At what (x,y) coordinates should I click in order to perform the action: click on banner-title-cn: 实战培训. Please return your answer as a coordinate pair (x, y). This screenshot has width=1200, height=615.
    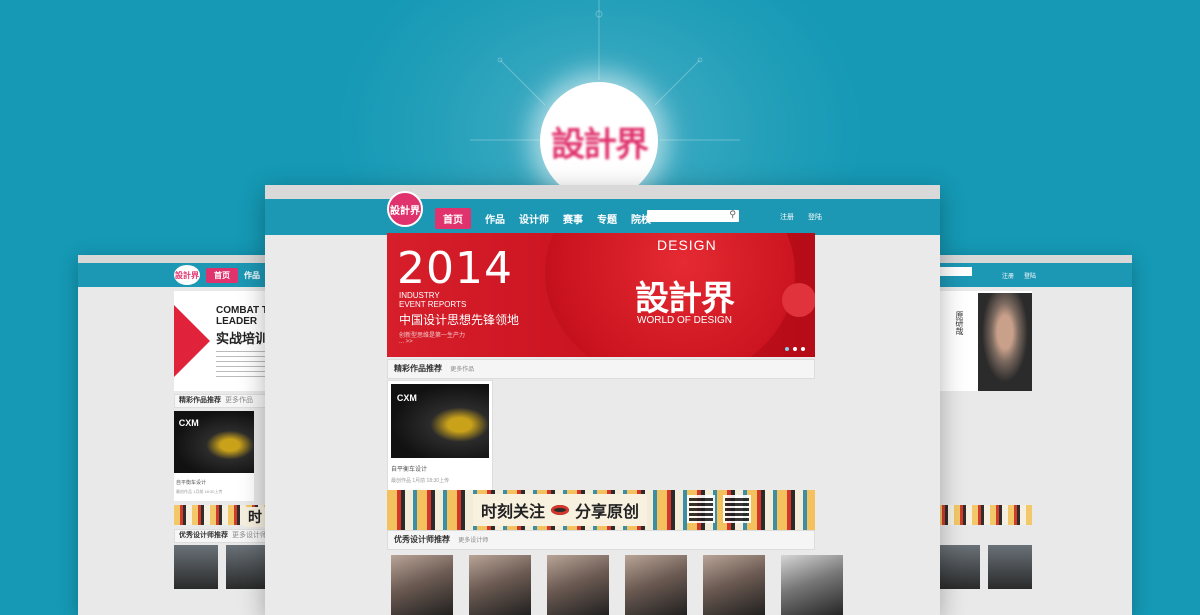
    Looking at the image, I should click on (242, 338).